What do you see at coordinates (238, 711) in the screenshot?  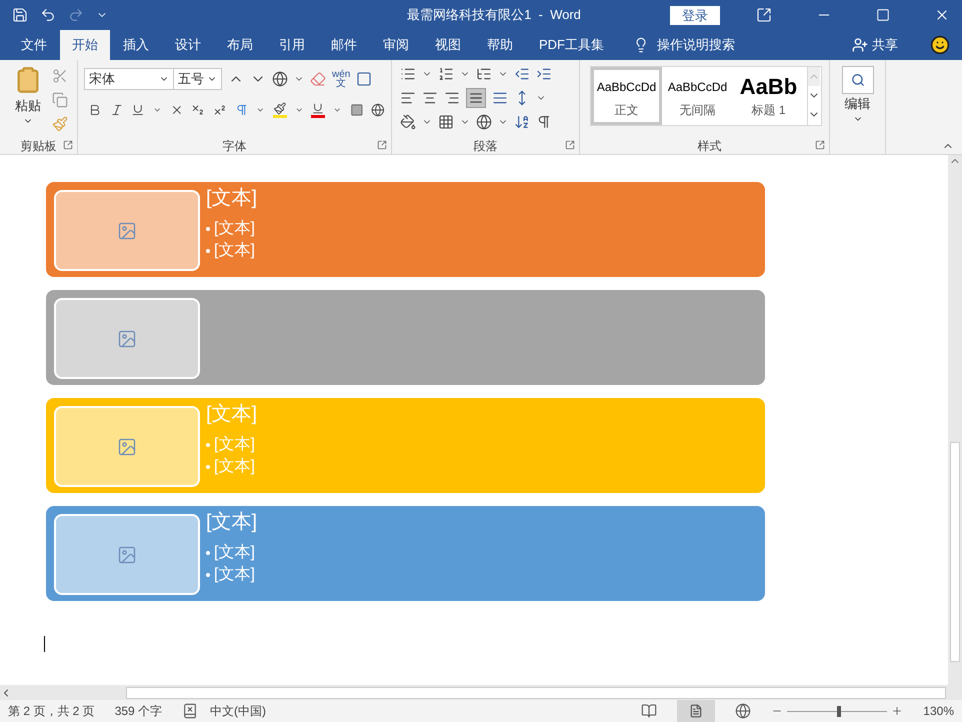 I see `language-status: 中文(中国)` at bounding box center [238, 711].